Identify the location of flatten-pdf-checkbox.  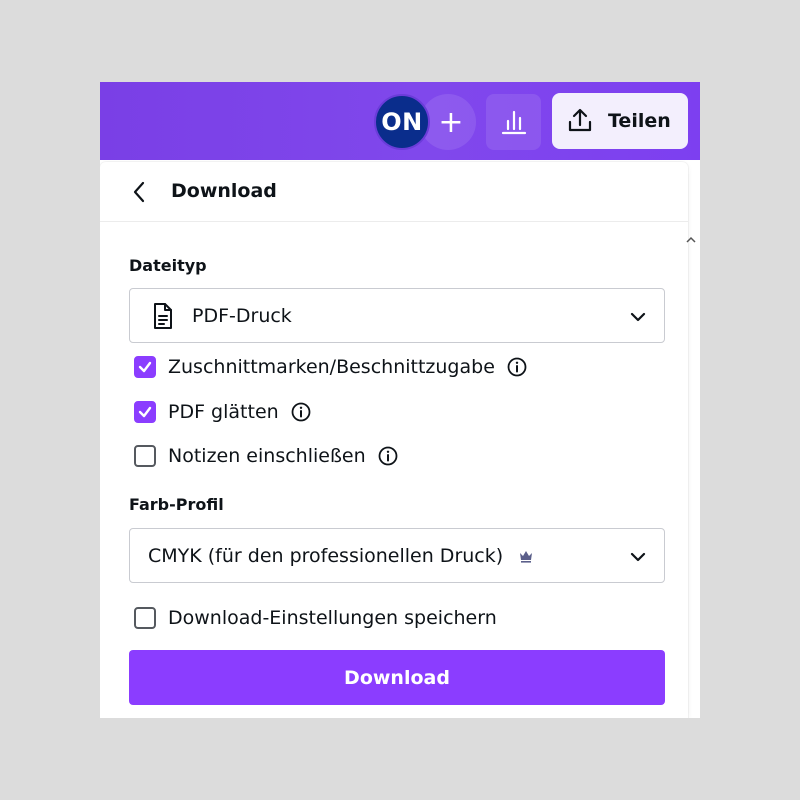
(145, 412).